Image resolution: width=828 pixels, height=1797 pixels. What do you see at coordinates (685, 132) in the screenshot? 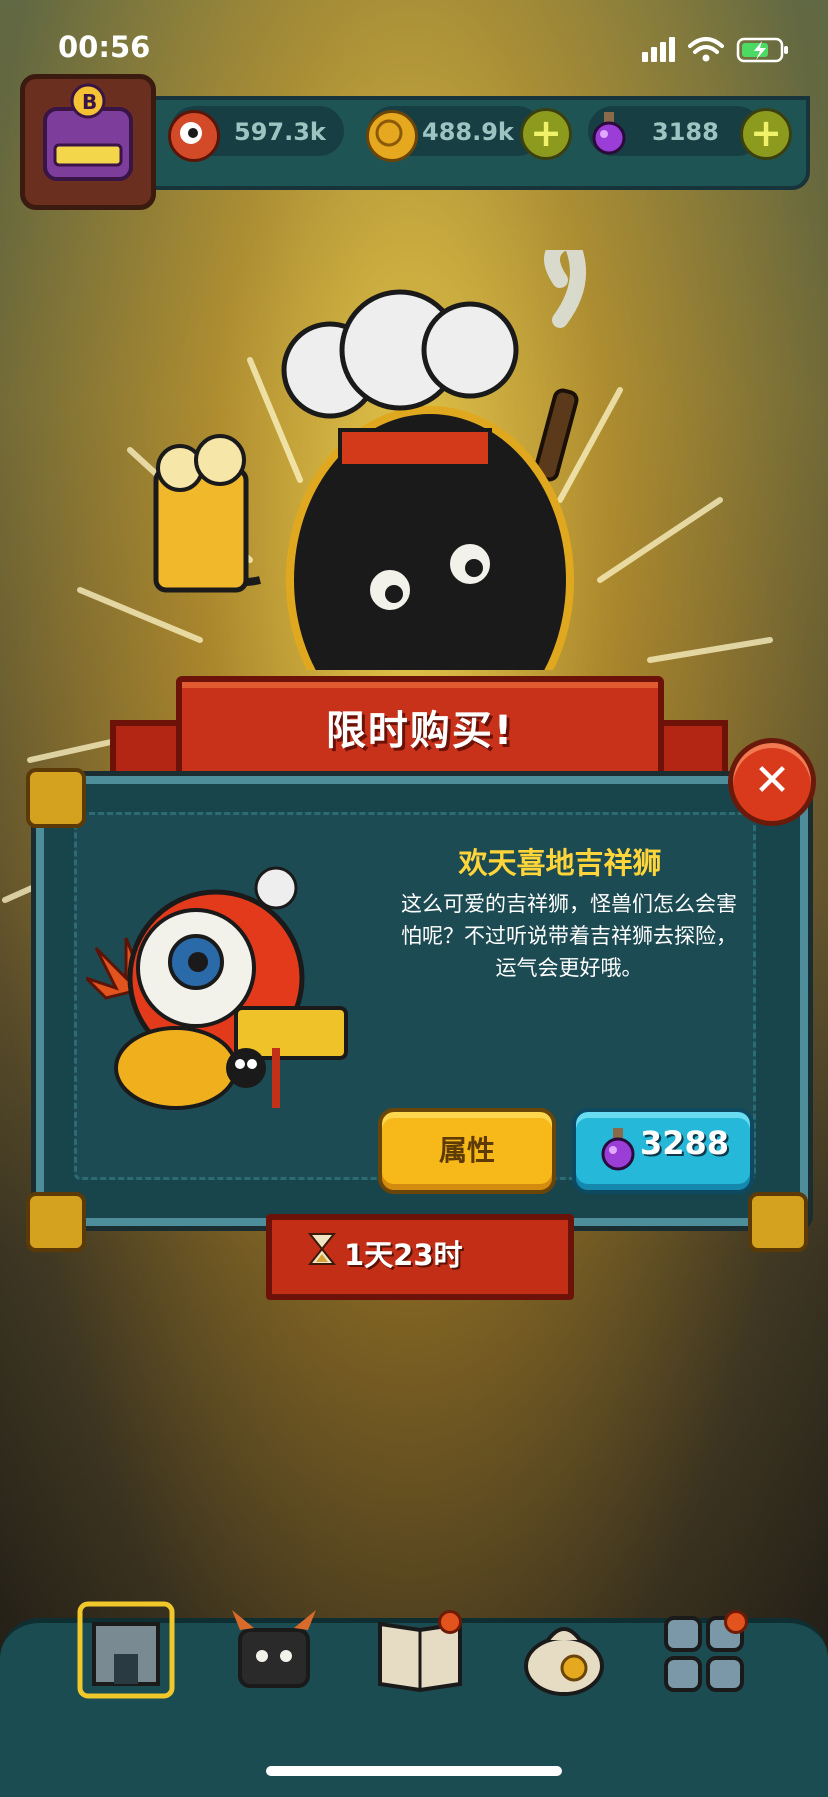
I see `potion-value: 3188` at bounding box center [685, 132].